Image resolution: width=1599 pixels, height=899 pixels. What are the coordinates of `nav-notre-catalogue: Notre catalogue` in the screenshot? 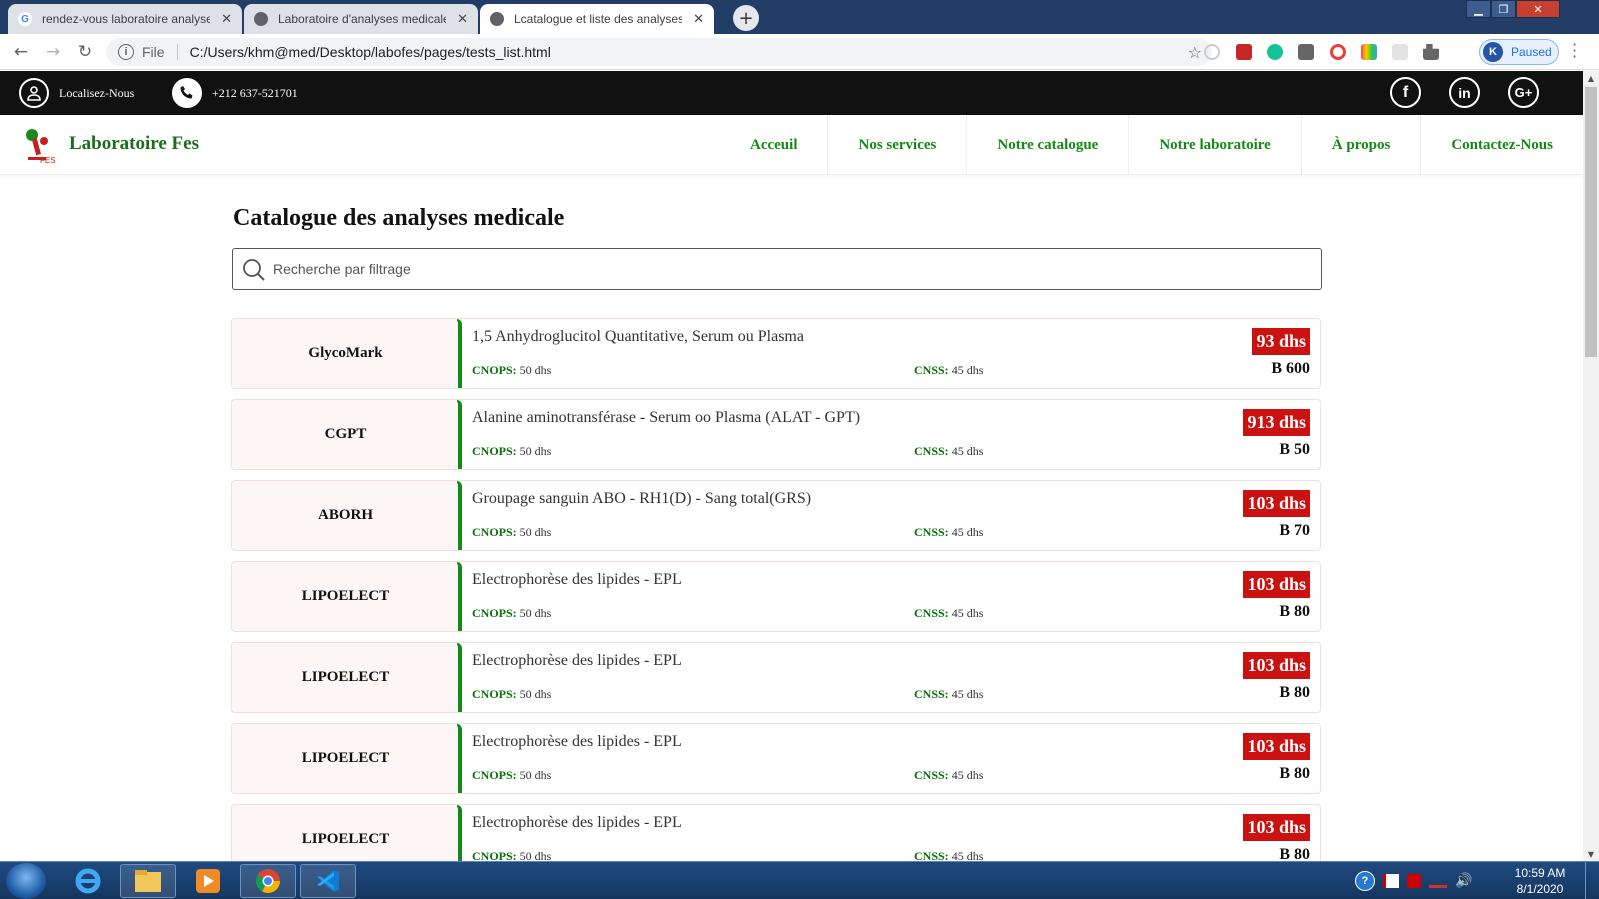 It's located at (1047, 145).